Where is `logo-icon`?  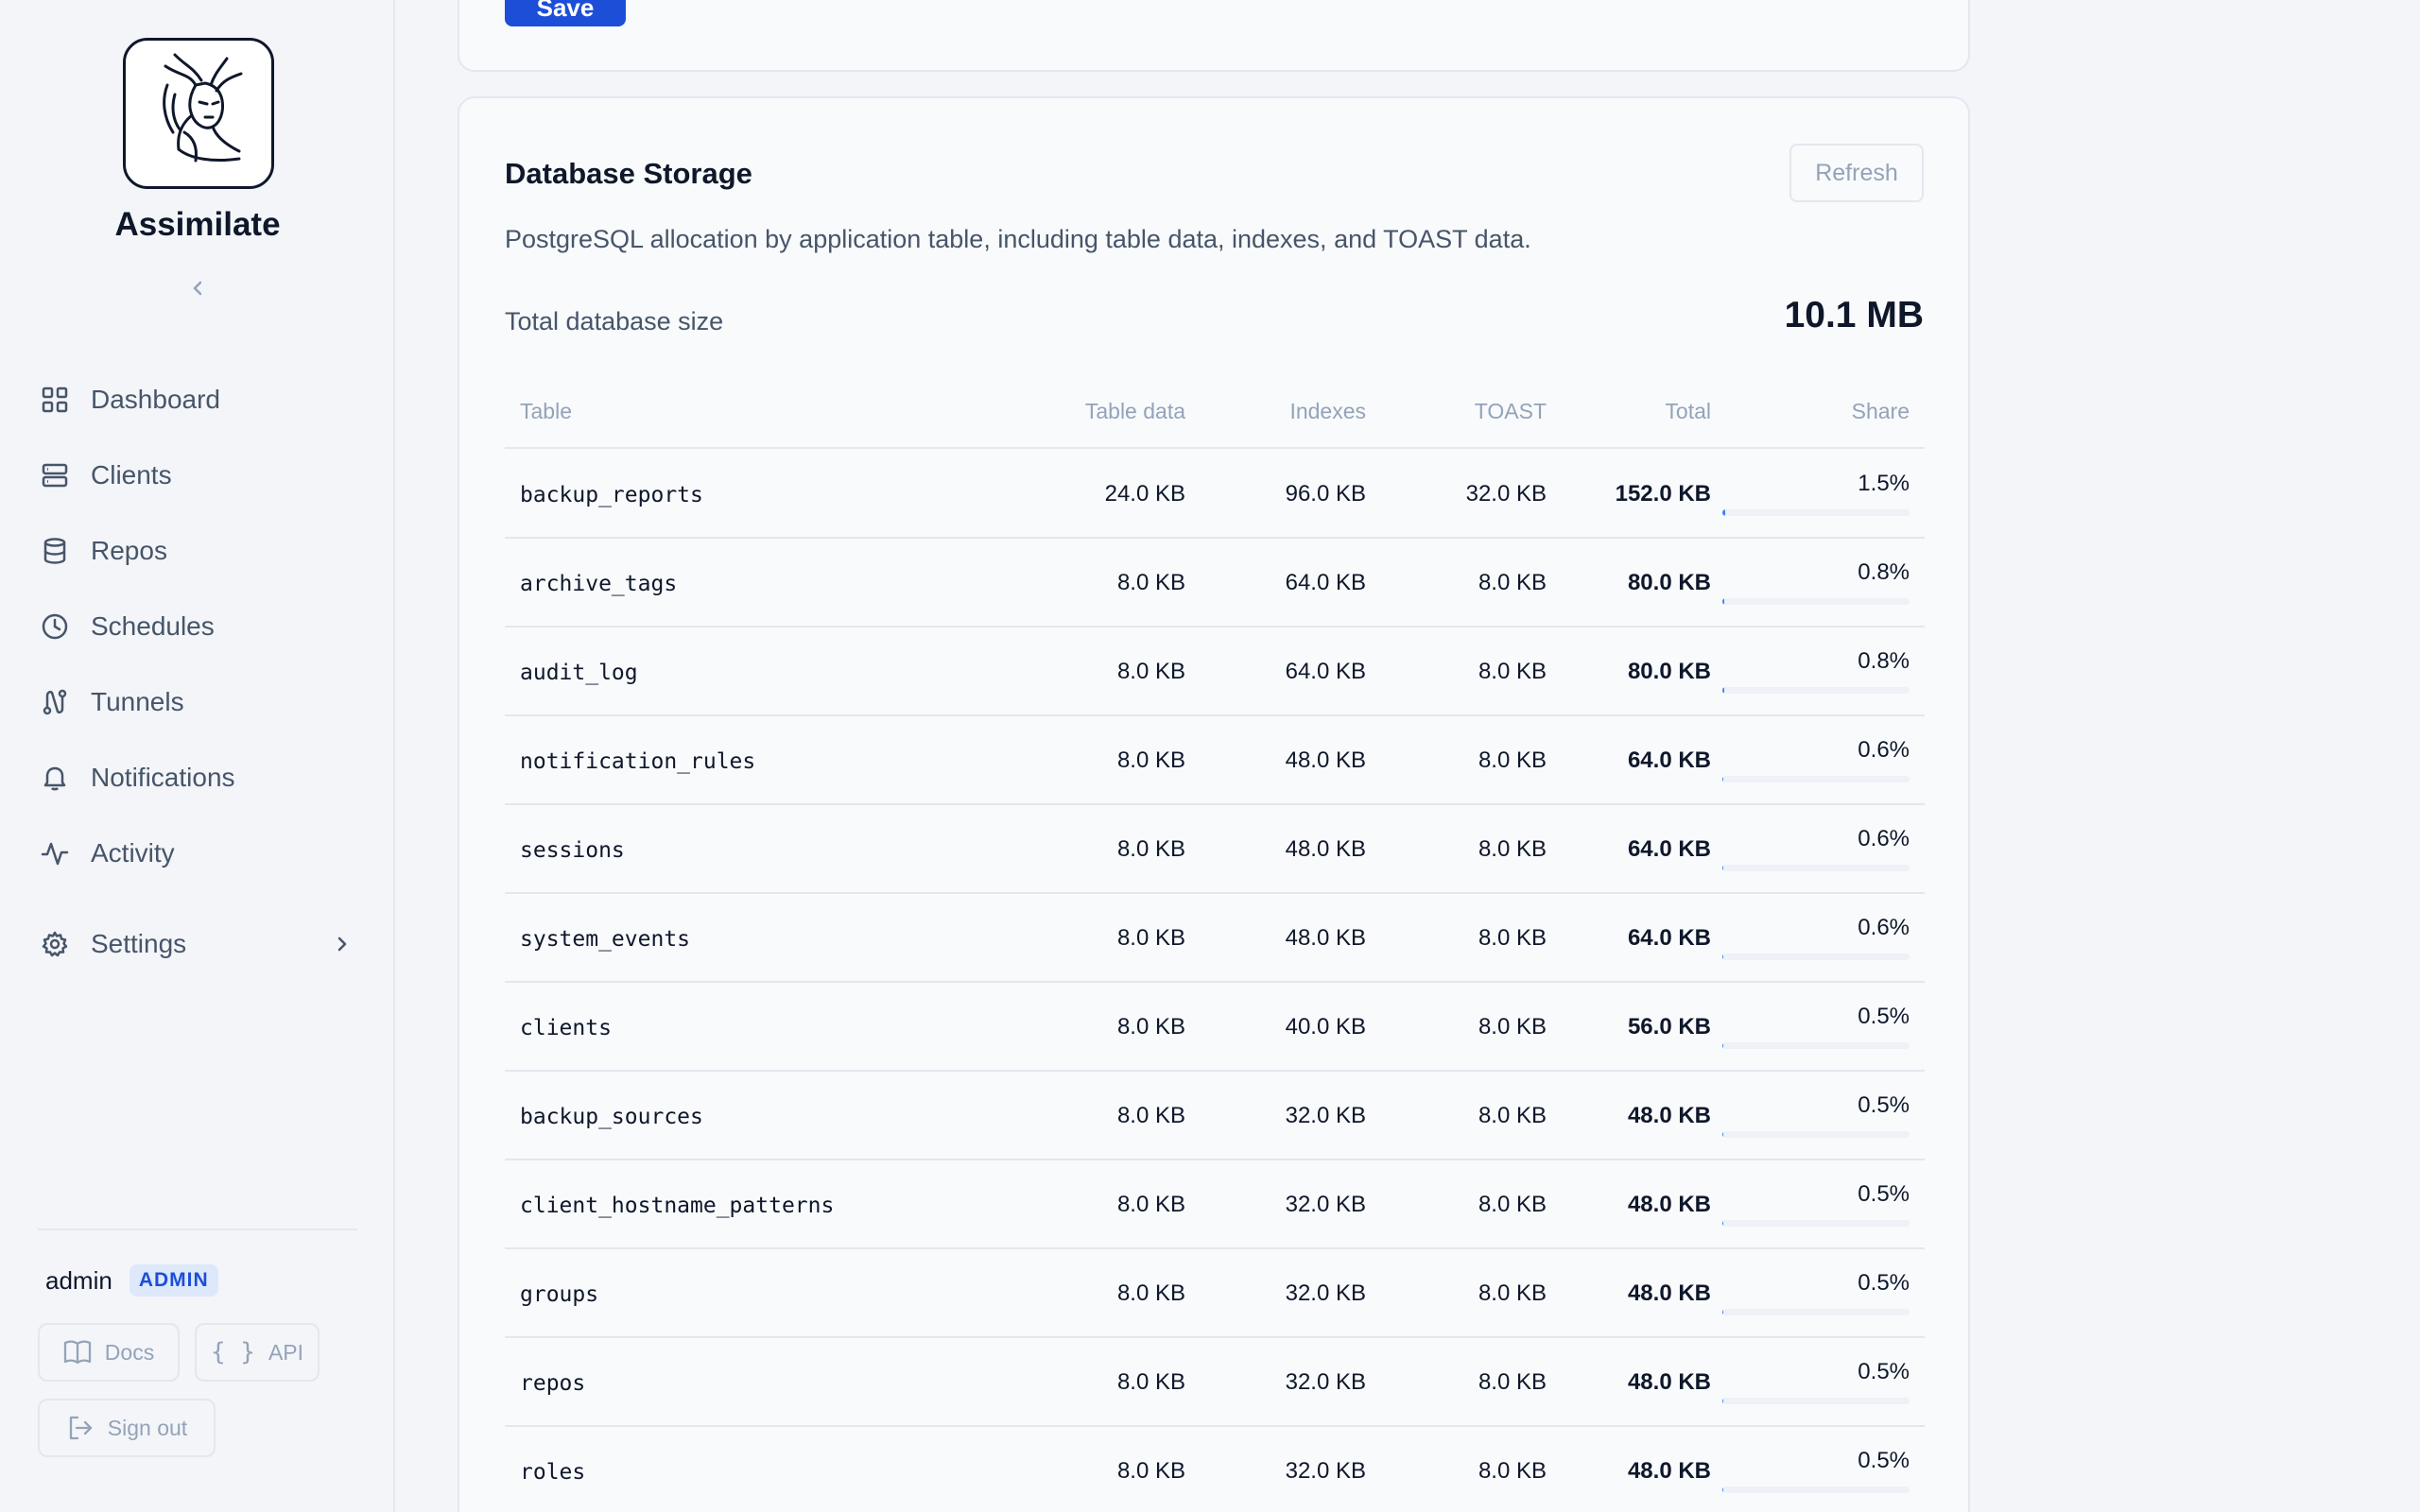
logo-icon is located at coordinates (203, 108).